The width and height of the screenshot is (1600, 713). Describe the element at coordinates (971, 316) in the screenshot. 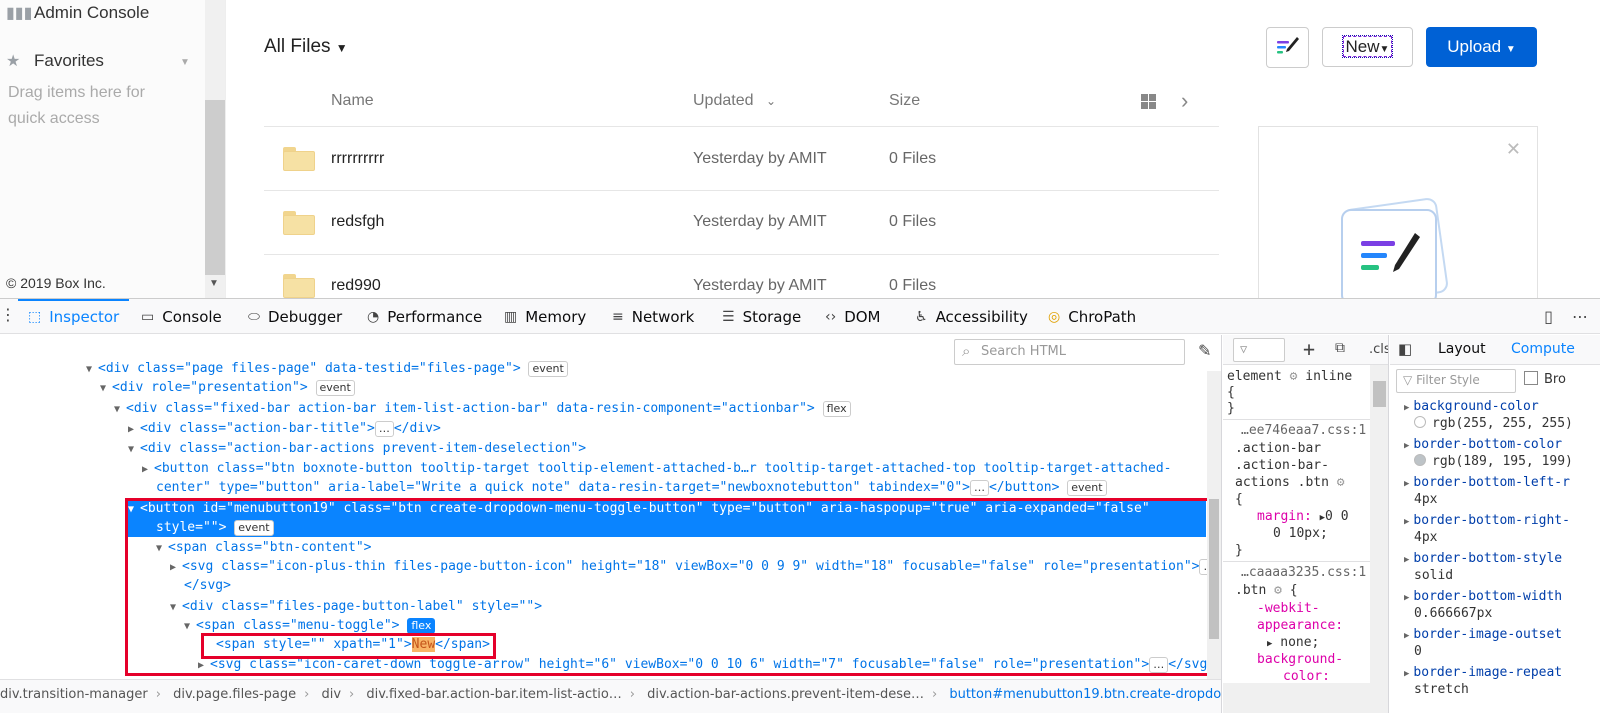

I see `tab-accessibility: ♿ Accessibility` at that location.